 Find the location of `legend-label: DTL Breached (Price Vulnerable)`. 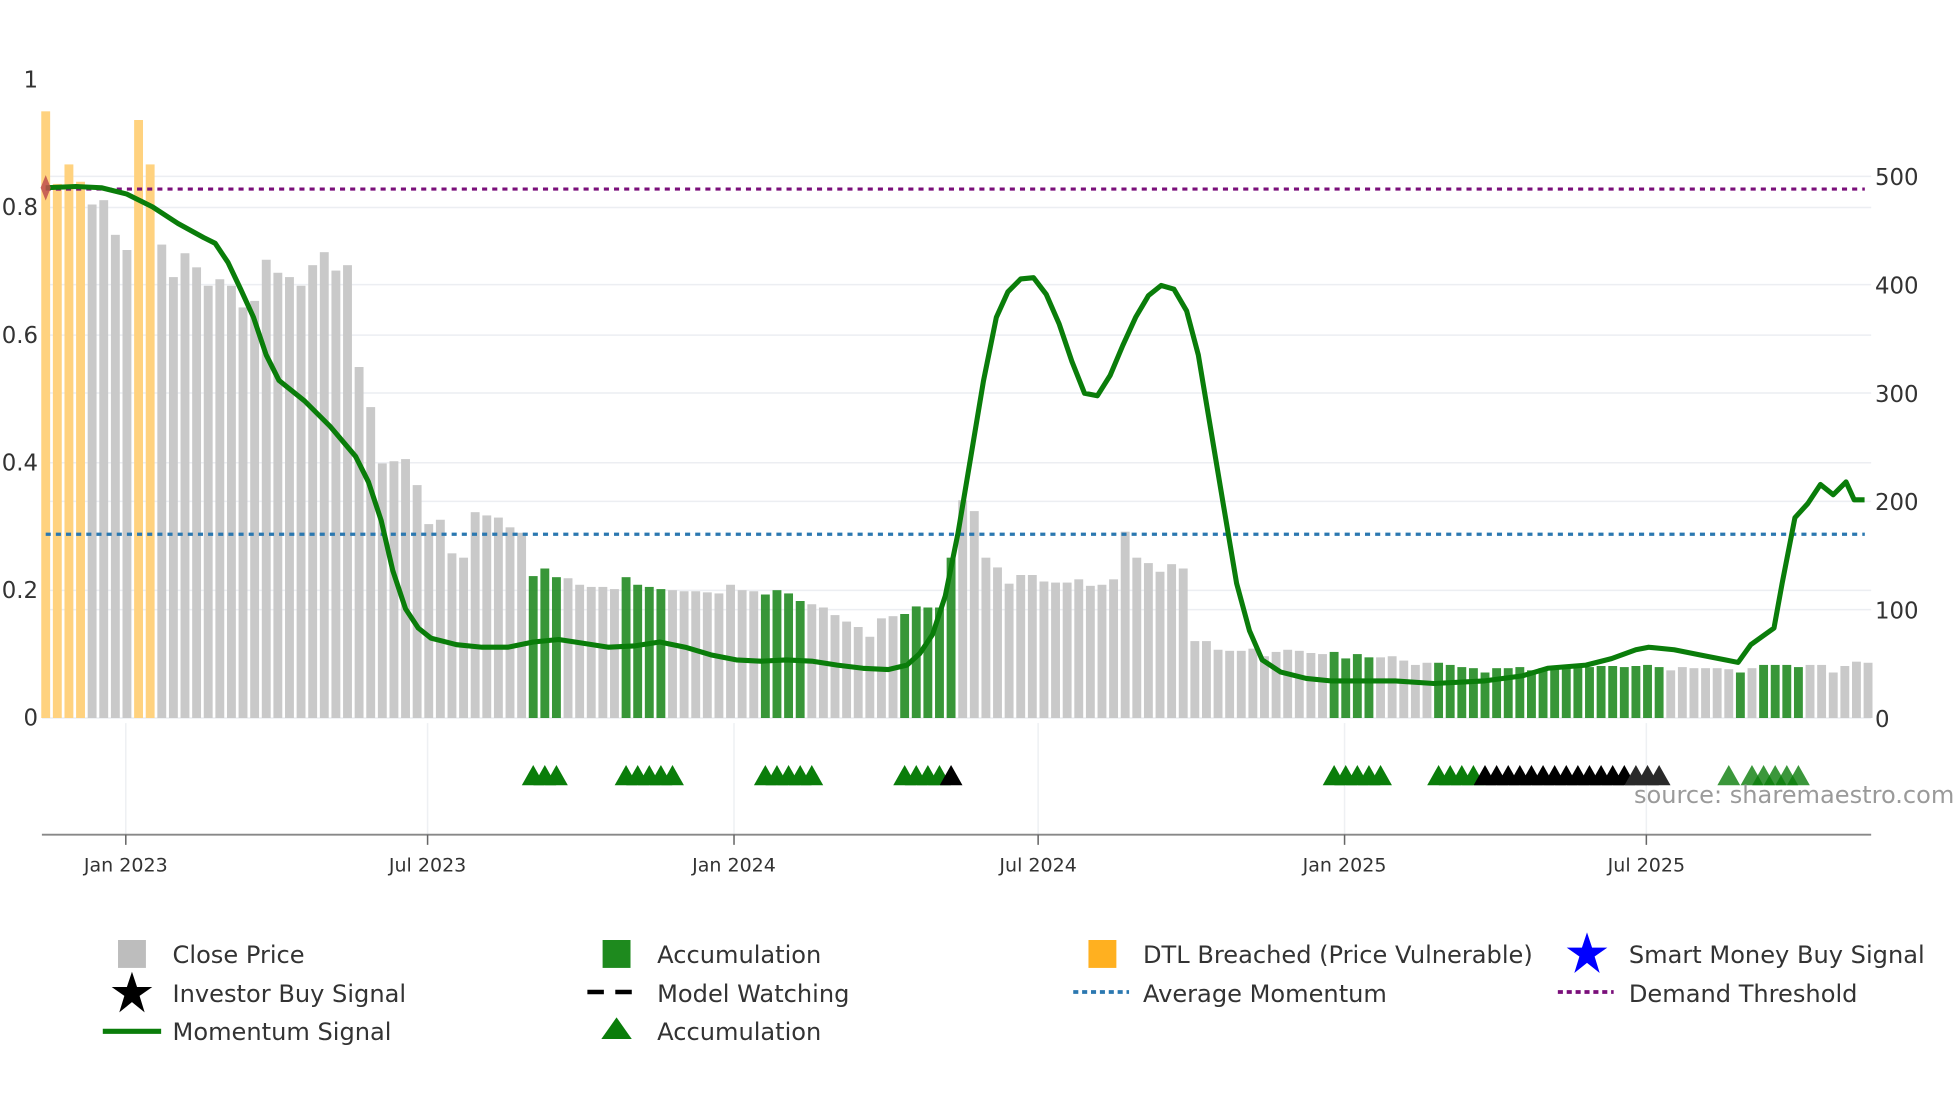

legend-label: DTL Breached (Price Vulnerable) is located at coordinates (1338, 955).